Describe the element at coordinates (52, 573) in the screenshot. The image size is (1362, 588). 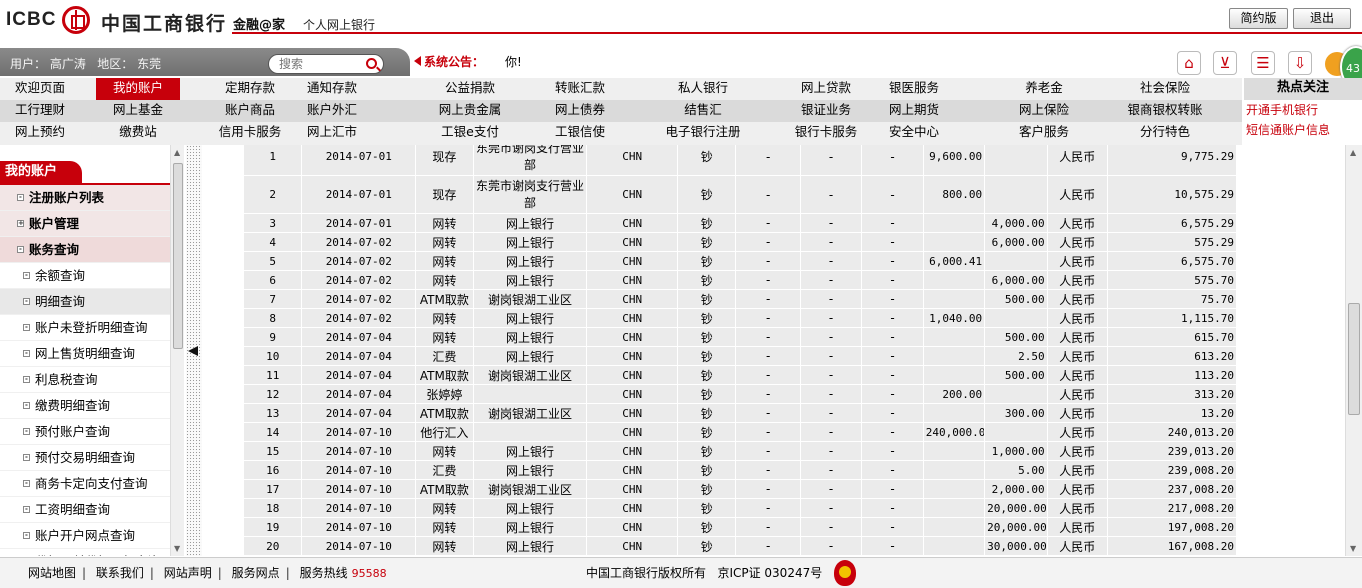
I see `footer-link-sitemap: 网站地图` at that location.